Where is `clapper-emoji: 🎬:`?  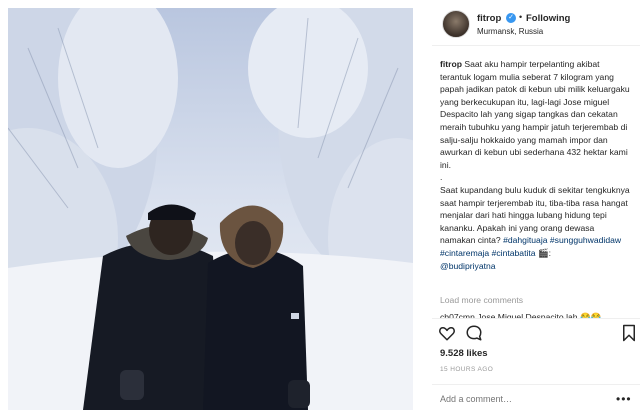
clapper-emoji: 🎬: is located at coordinates (544, 252).